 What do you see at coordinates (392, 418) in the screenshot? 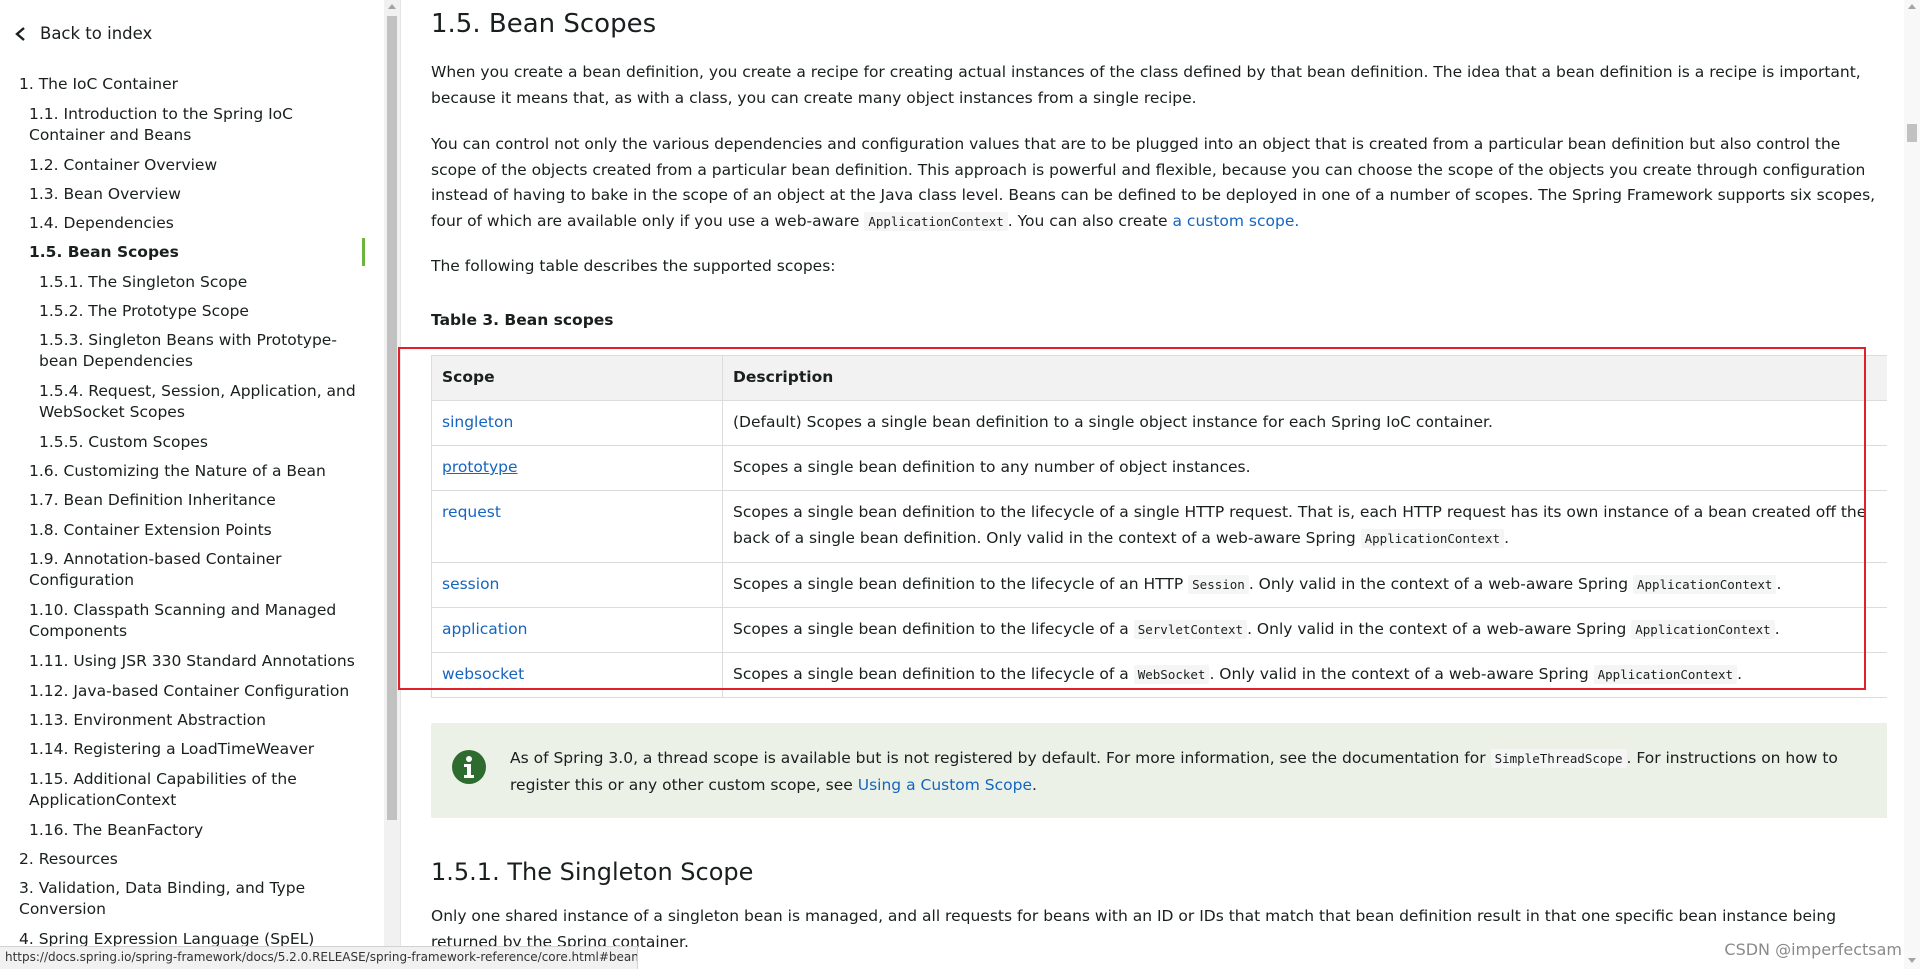
I see `sidebar-scrollbar-thumb` at bounding box center [392, 418].